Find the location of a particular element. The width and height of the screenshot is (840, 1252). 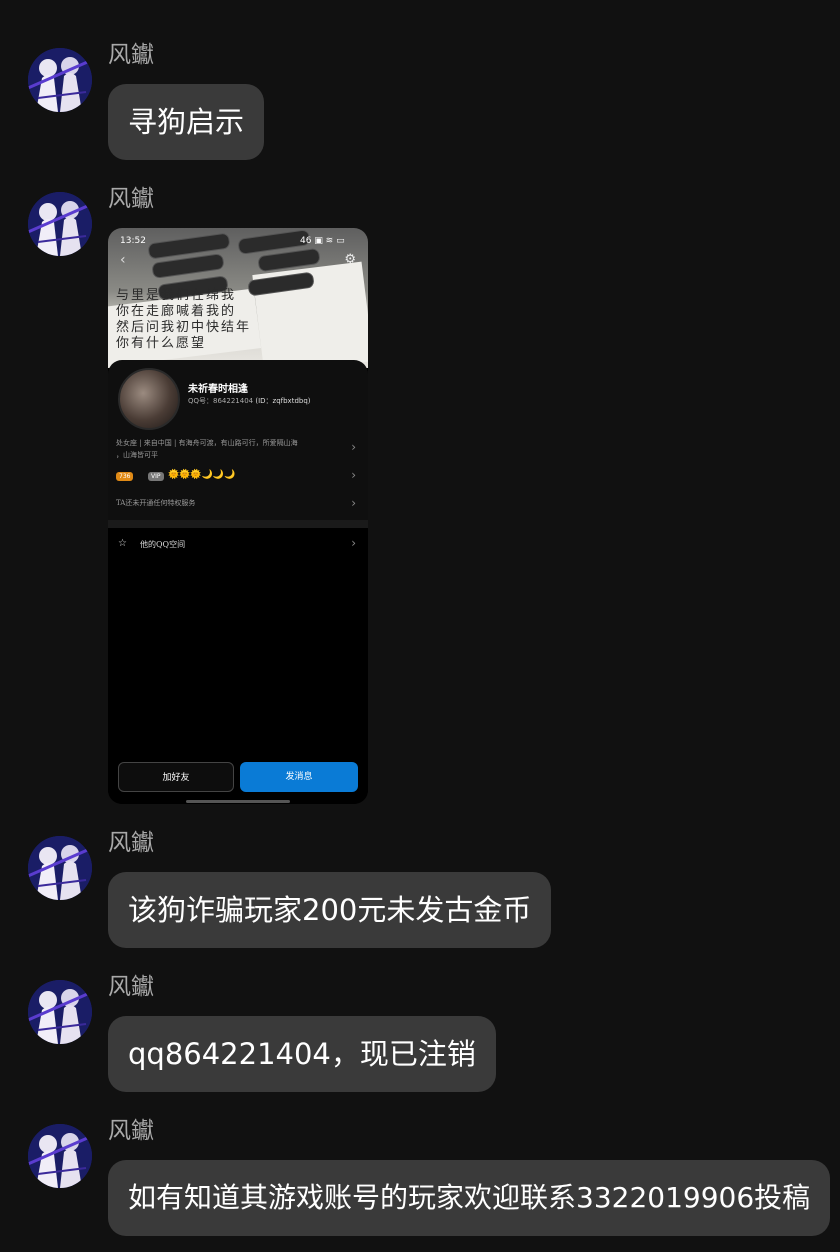

qzone-label: 他的QQ空间 is located at coordinates (163, 544).